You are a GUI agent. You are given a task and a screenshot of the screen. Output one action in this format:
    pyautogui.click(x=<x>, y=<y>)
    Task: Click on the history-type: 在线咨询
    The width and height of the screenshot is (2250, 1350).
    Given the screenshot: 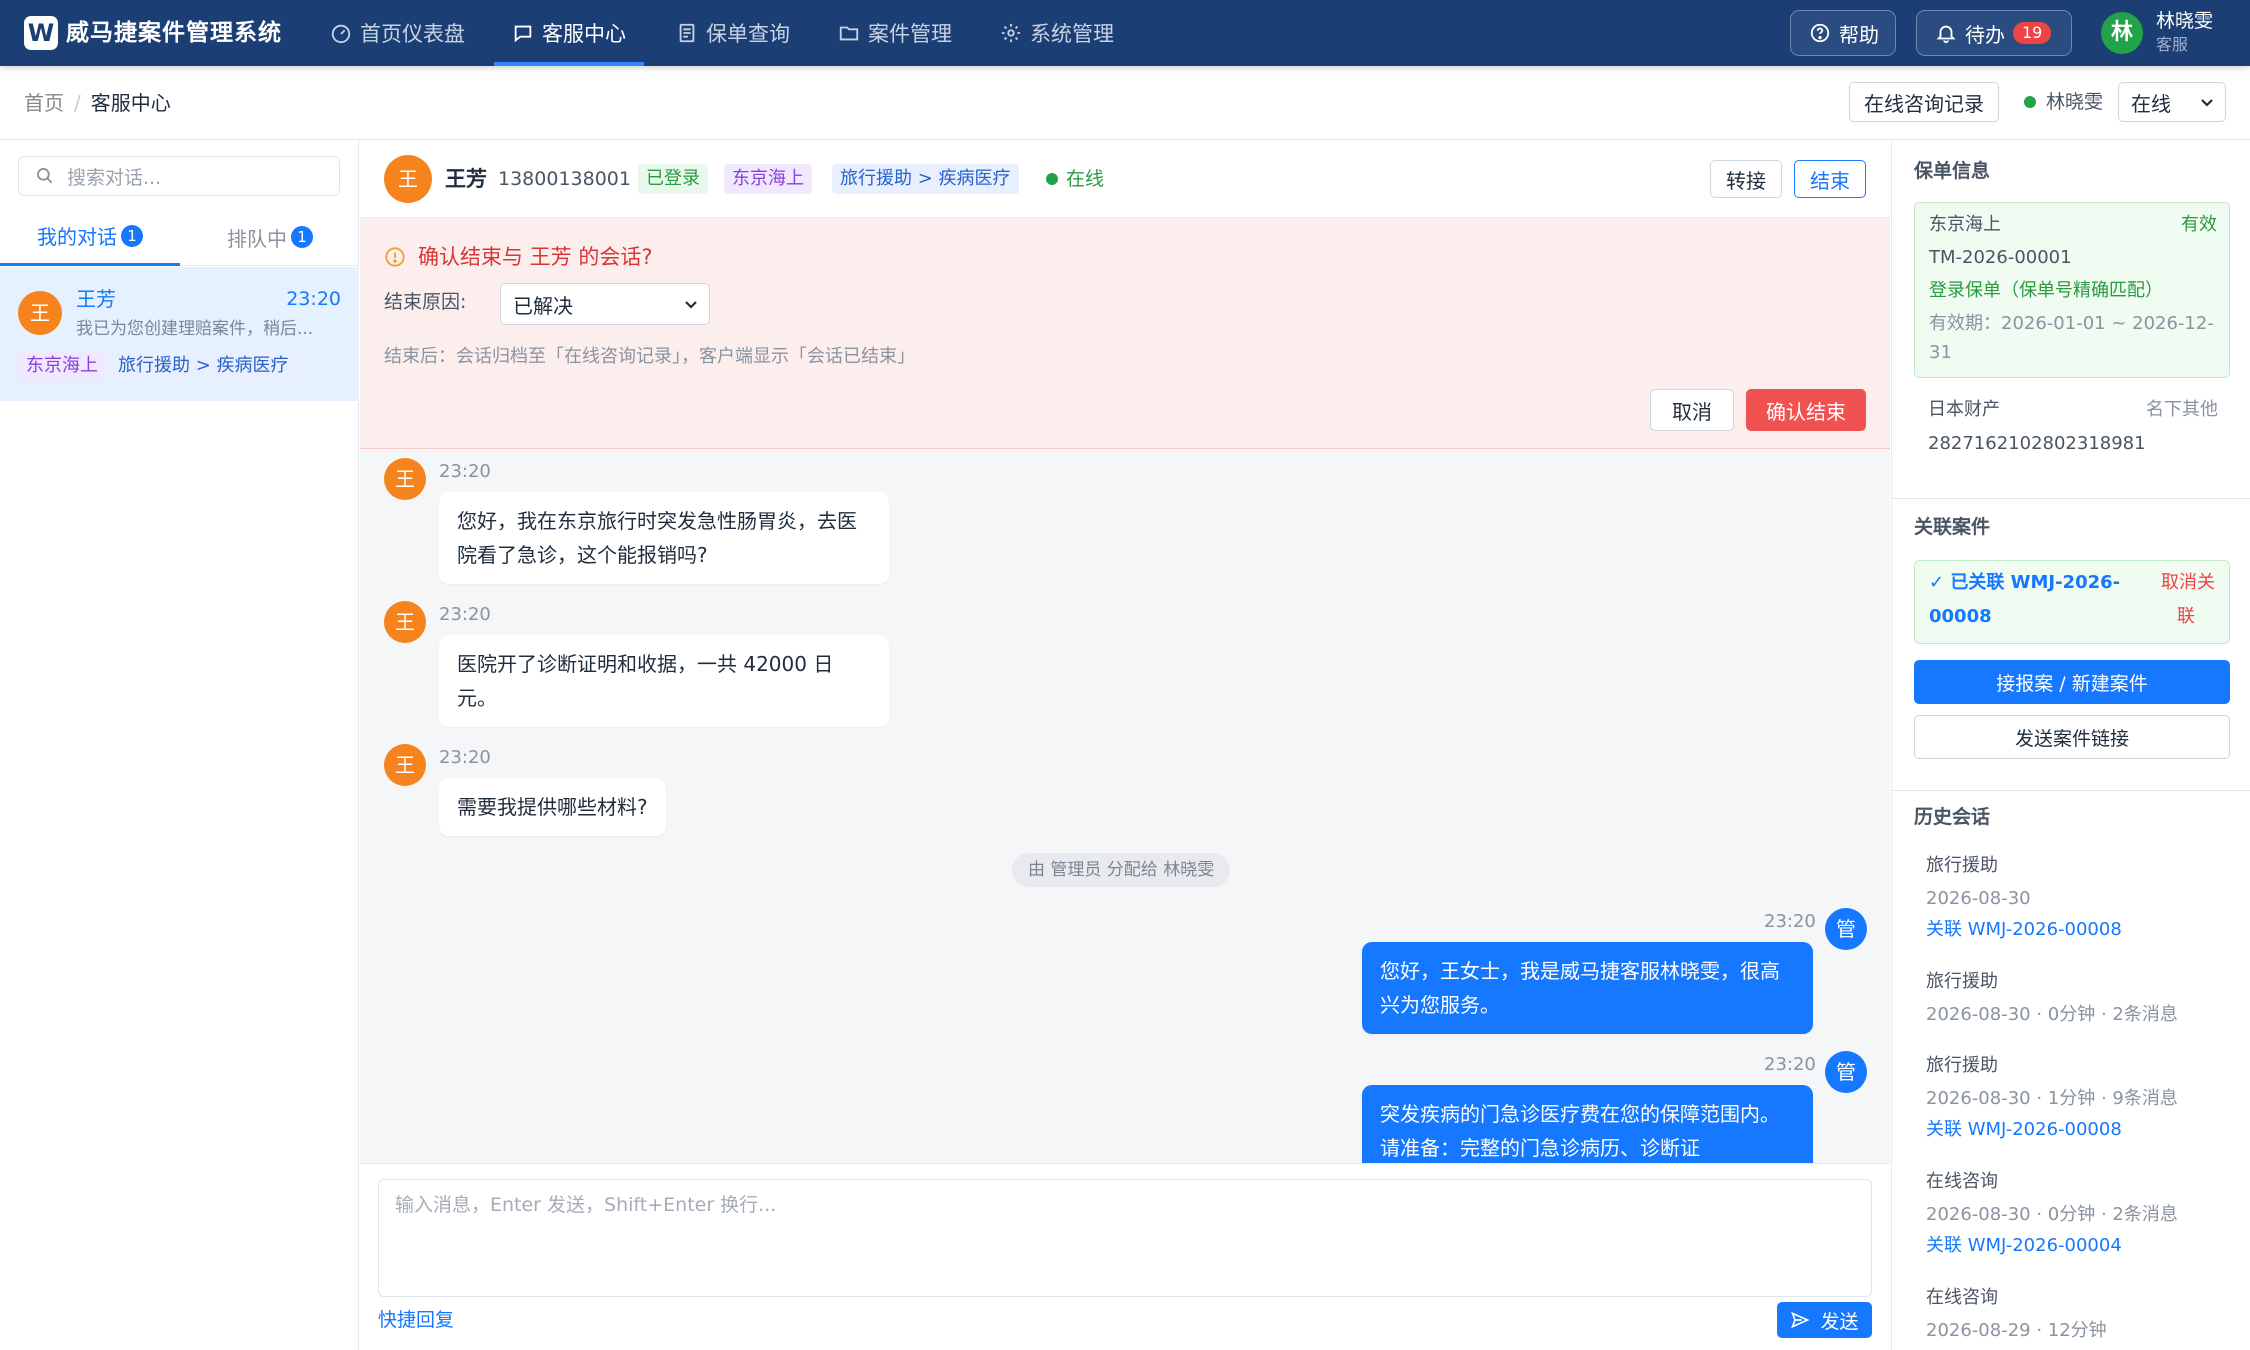 What is the action you would take?
    pyautogui.click(x=1962, y=1297)
    